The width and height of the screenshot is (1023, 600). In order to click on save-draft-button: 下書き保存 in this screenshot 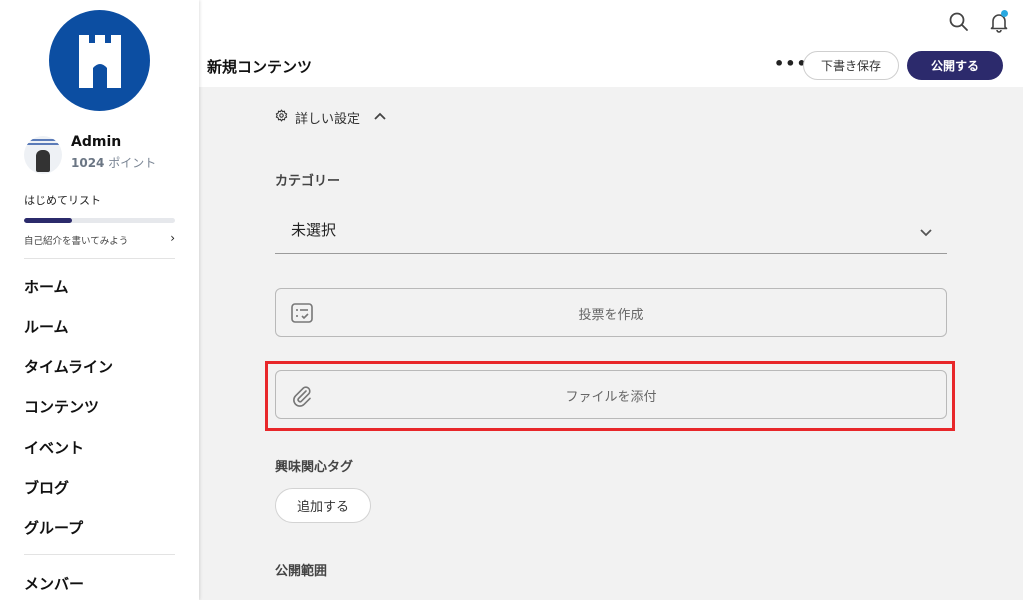, I will do `click(851, 65)`.